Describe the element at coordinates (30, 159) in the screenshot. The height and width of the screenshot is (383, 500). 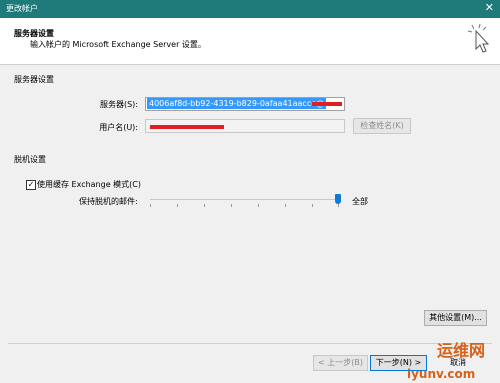
I see `offline-section-heading: 脱机设置` at that location.